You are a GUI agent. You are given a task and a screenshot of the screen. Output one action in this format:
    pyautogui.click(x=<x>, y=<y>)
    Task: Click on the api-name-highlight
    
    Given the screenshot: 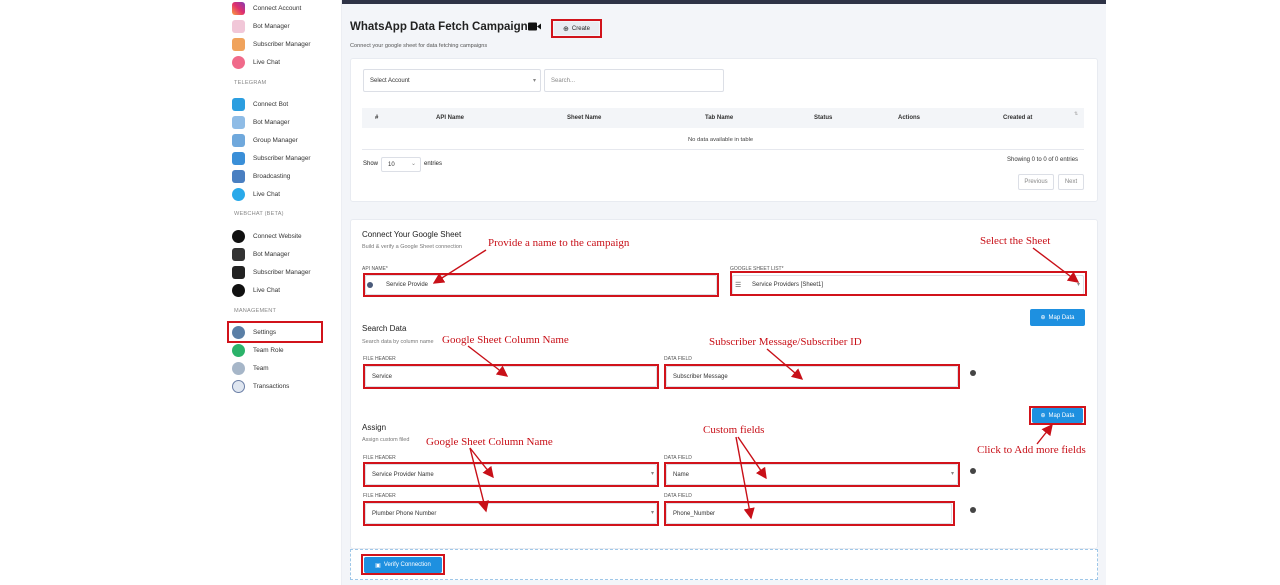 What is the action you would take?
    pyautogui.click(x=541, y=285)
    